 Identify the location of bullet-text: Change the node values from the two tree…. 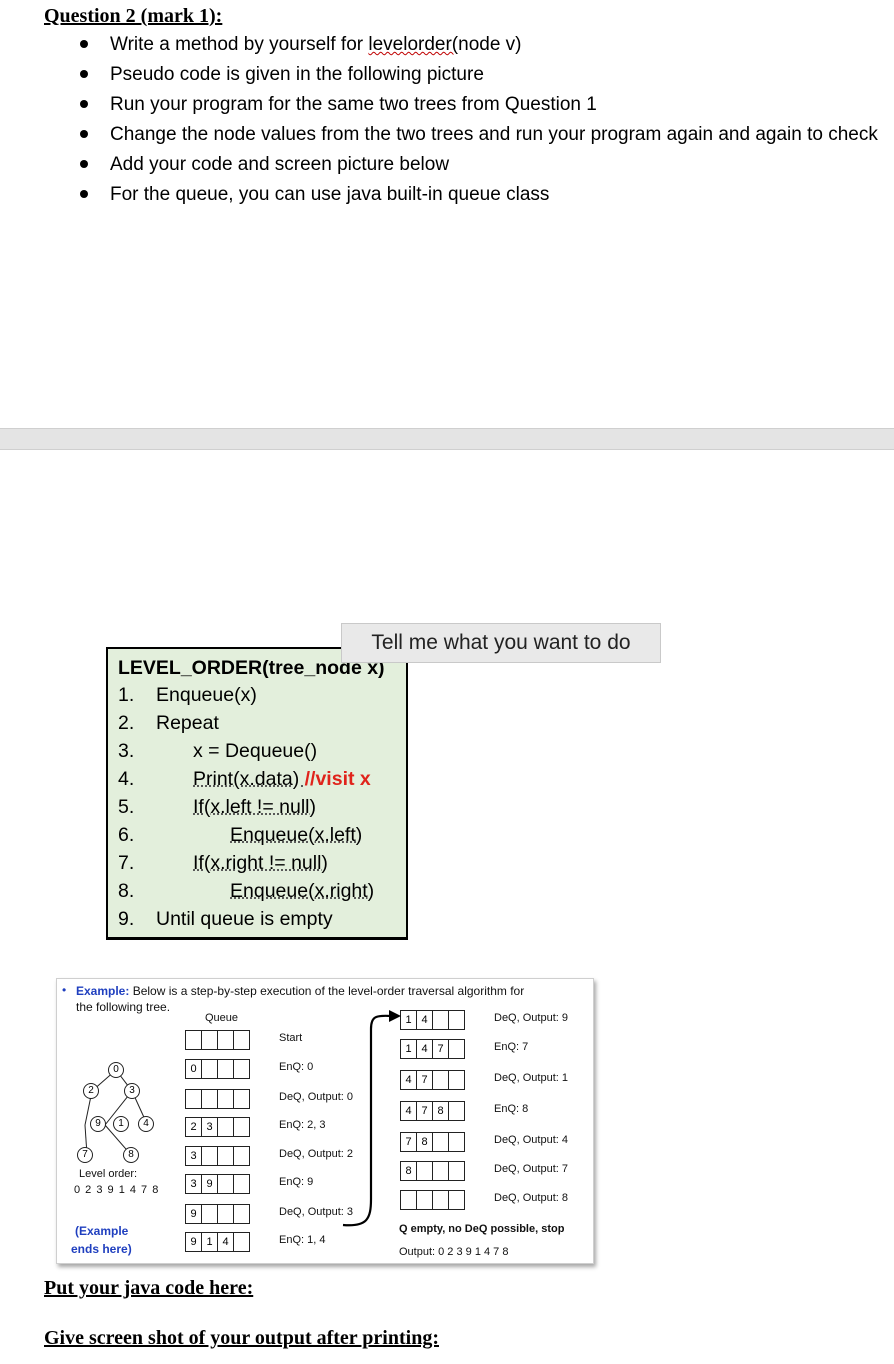
(494, 134).